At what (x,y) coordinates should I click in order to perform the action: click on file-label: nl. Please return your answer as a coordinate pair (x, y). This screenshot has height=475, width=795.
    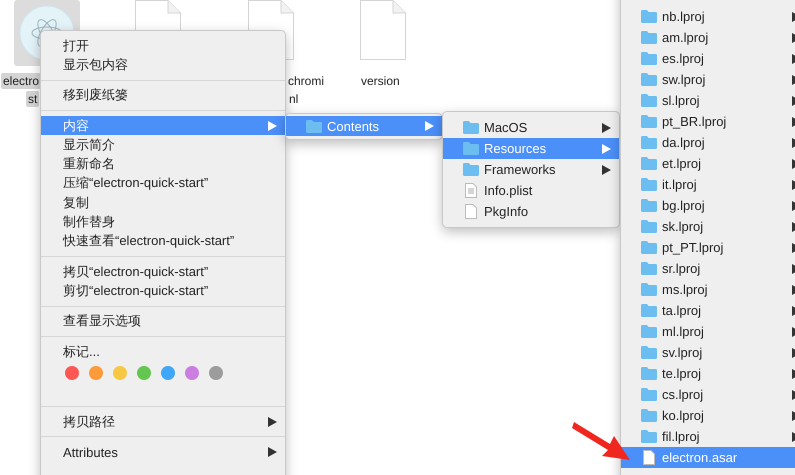
    Looking at the image, I should click on (294, 99).